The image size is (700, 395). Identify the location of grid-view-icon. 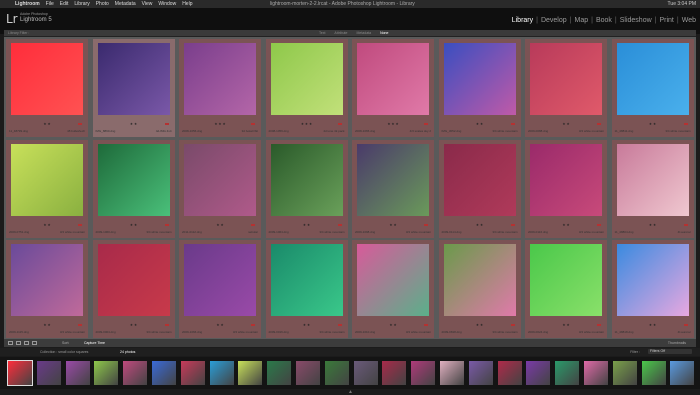
(10, 343).